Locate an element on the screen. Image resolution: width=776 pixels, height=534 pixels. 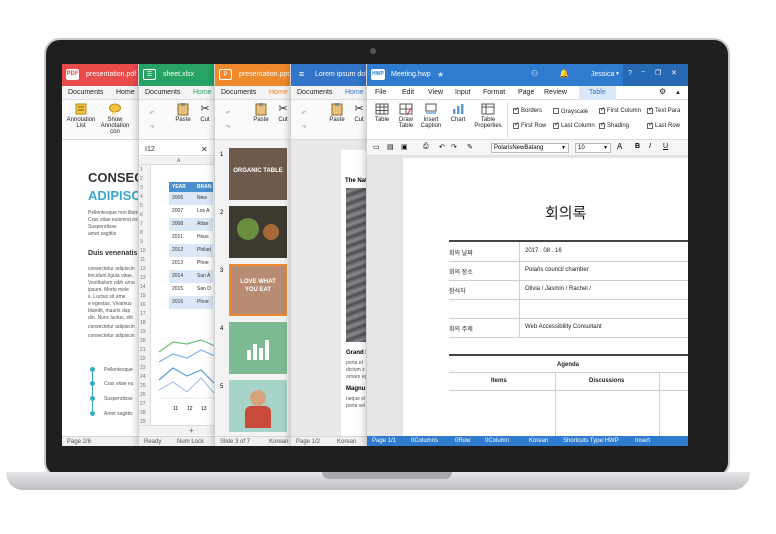
chevron-down-icon: ▼ is located at coordinates (617, 74).